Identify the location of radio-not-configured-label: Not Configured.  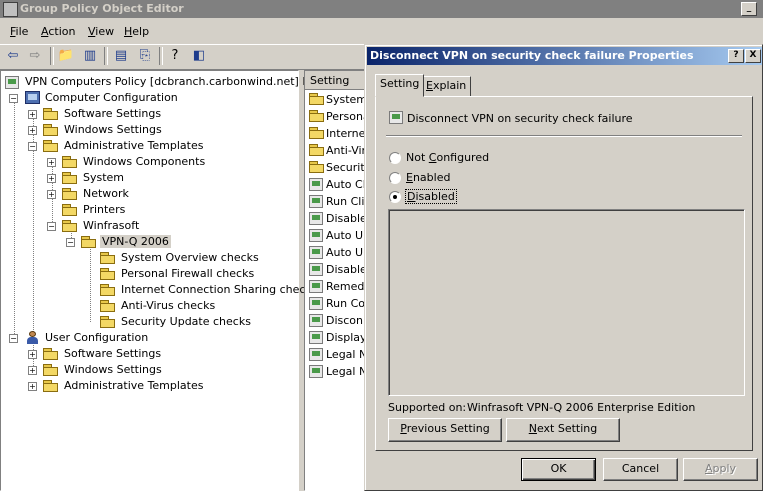
(447, 157).